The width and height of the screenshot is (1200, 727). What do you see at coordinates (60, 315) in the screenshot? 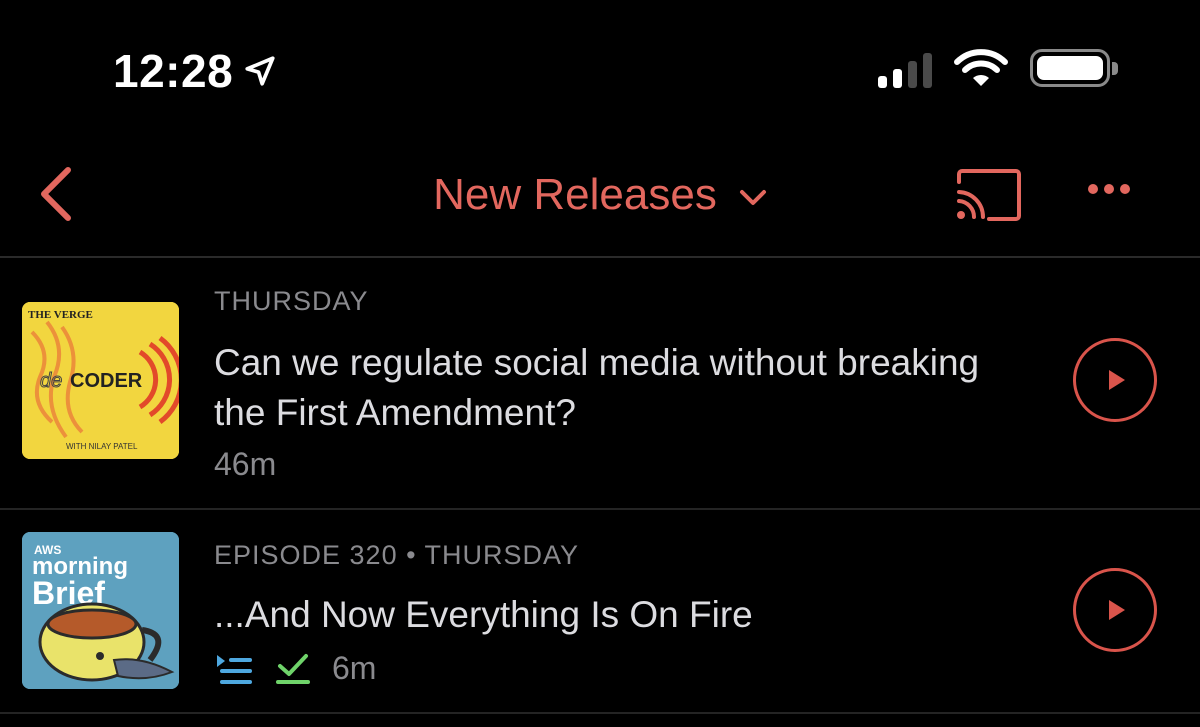
I see `svg-text: THE VERGE` at bounding box center [60, 315].